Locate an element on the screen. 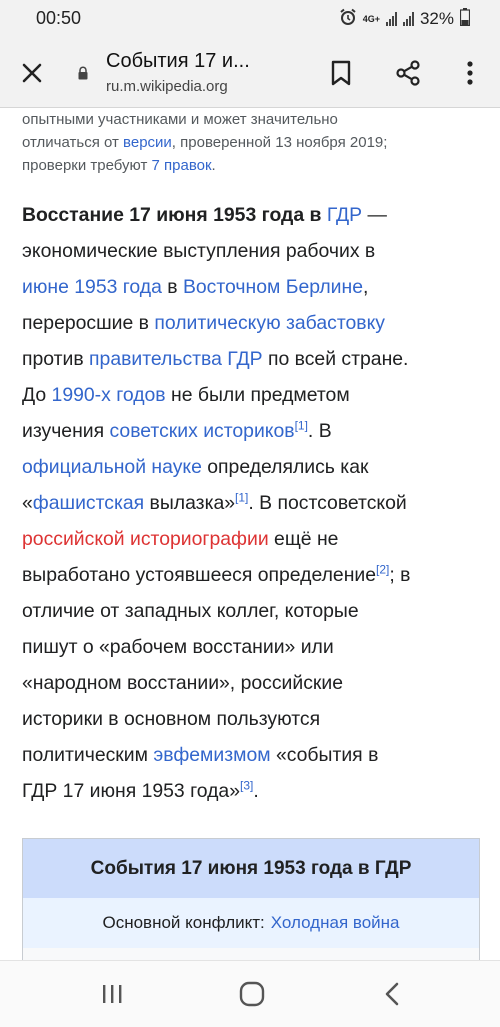 The height and width of the screenshot is (1027, 500). lead-text: не были предметом is located at coordinates (257, 395).